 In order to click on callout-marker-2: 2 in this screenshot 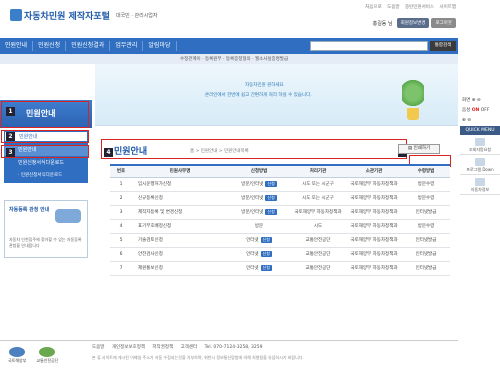, I will do `click(10, 136)`.